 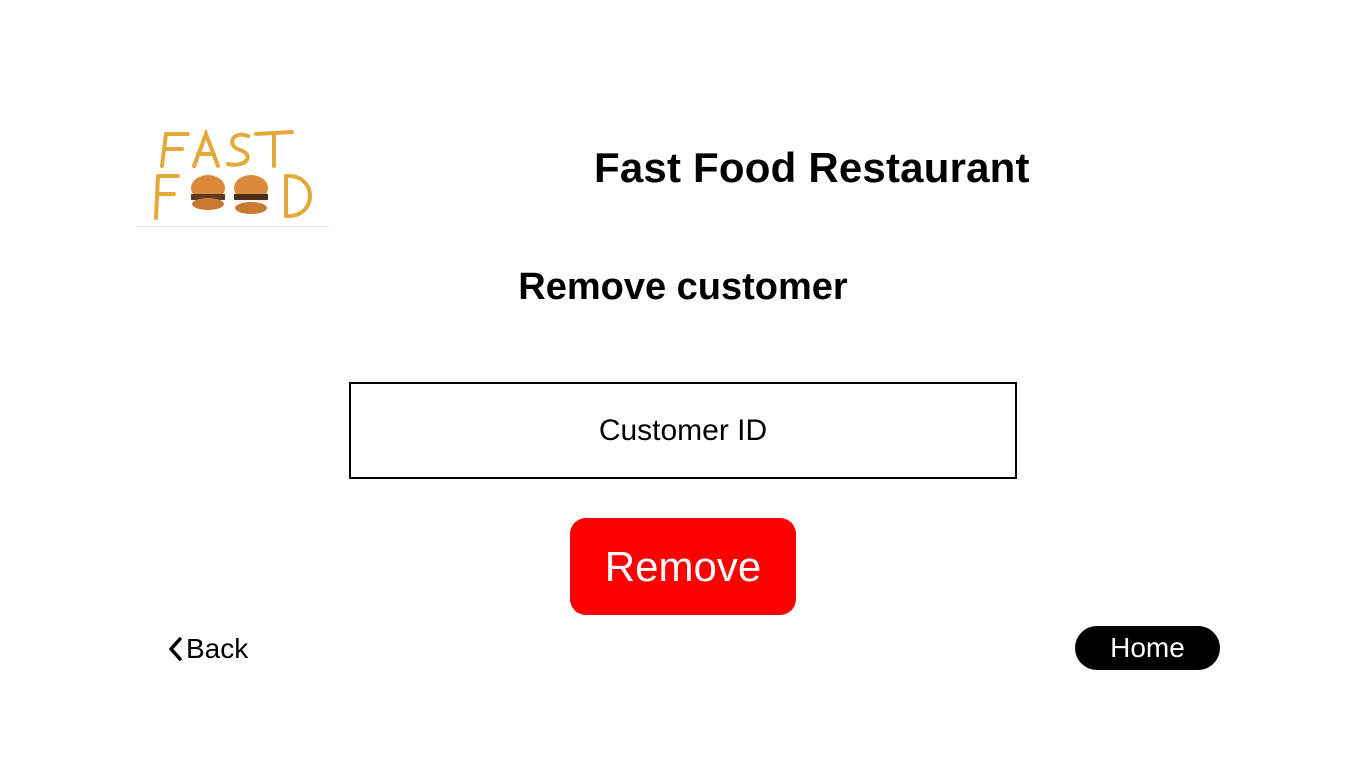 What do you see at coordinates (683, 287) in the screenshot?
I see `page-title: Remove customer` at bounding box center [683, 287].